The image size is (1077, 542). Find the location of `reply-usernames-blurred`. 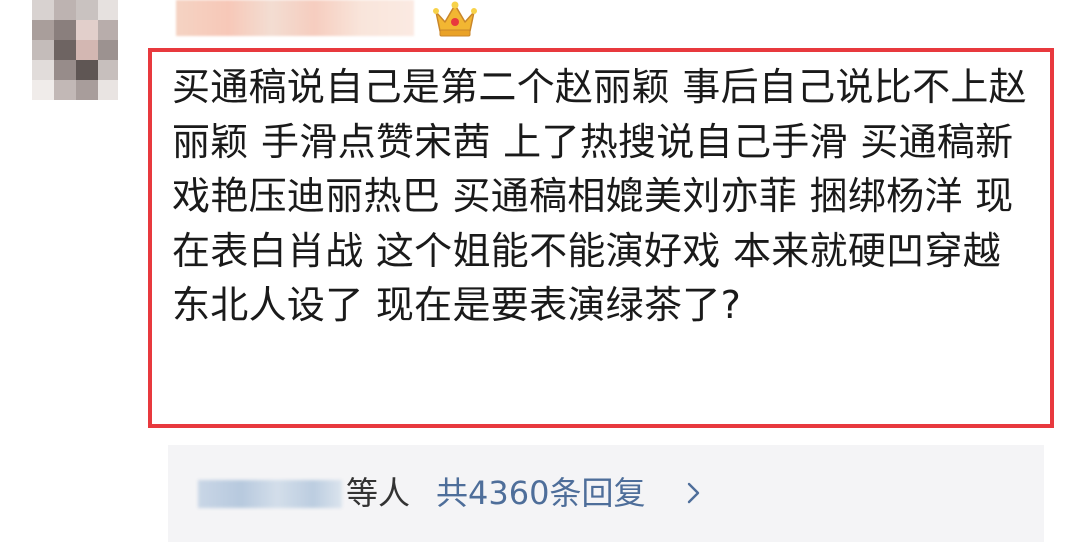

reply-usernames-blurred is located at coordinates (270, 494).